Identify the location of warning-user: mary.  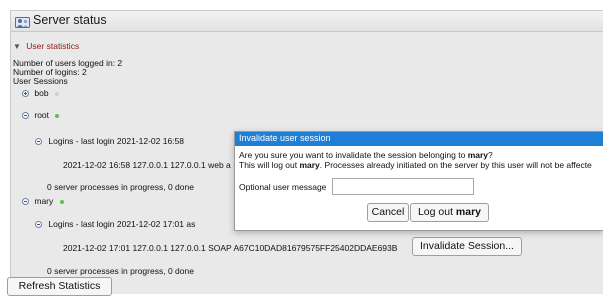
(309, 165).